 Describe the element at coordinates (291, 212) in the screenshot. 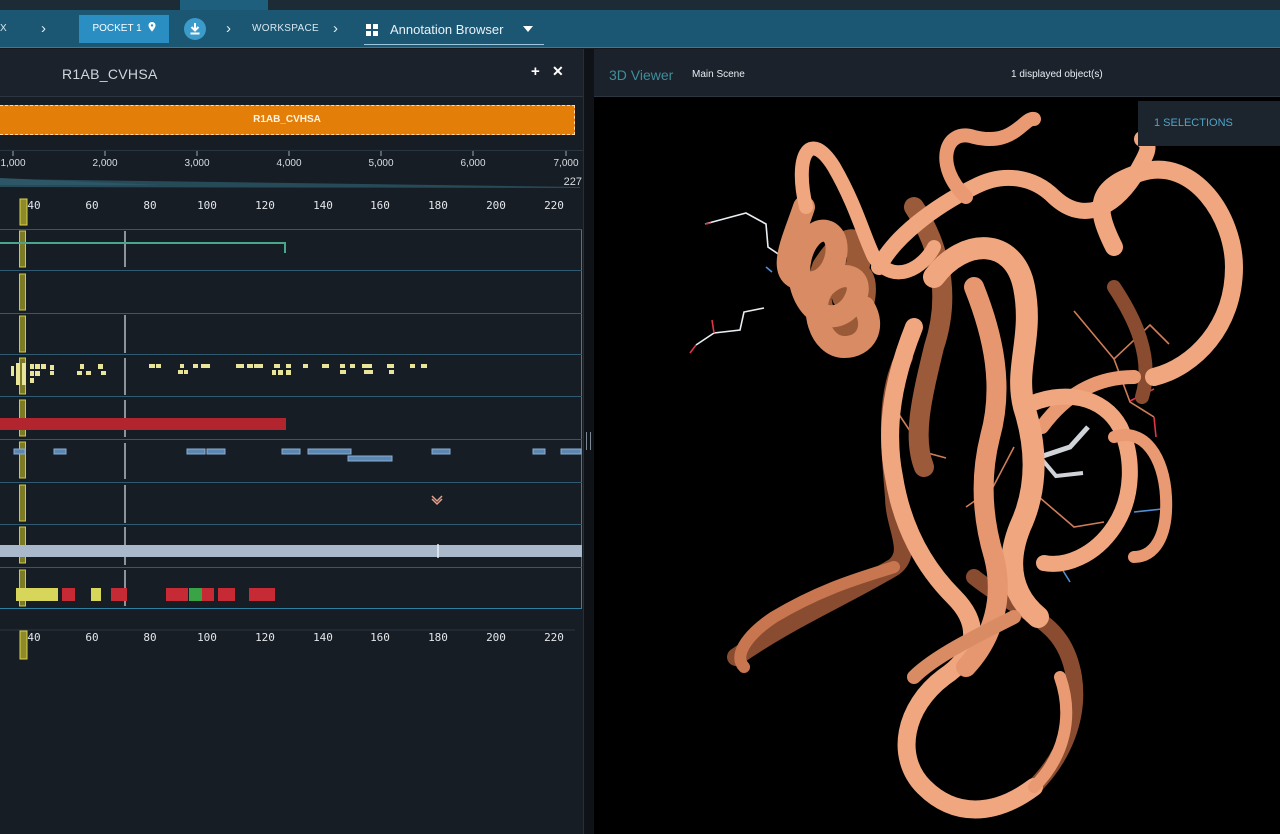

I see `zoom-ruler: 40 60 80 100 120 140 160 180 200 220` at that location.